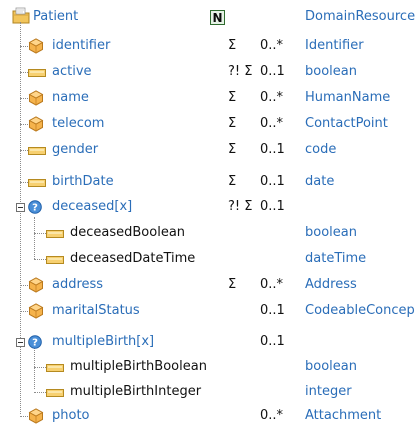 The image size is (415, 432). I want to click on tree-row-deceased-x: ? deceased[x] ?! Σ 0..1, so click(207, 210).